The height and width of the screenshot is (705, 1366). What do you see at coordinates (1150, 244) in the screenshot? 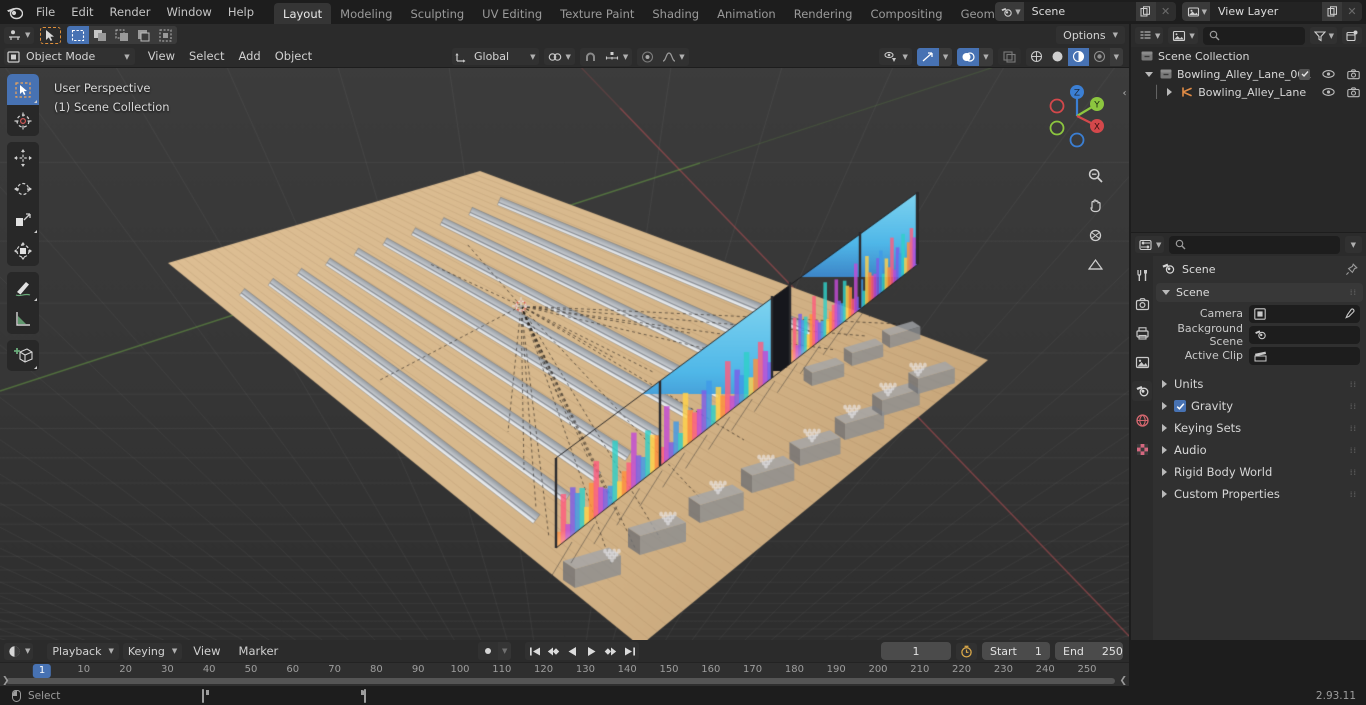
I see `properties-editor-type-icon: ▼` at bounding box center [1150, 244].